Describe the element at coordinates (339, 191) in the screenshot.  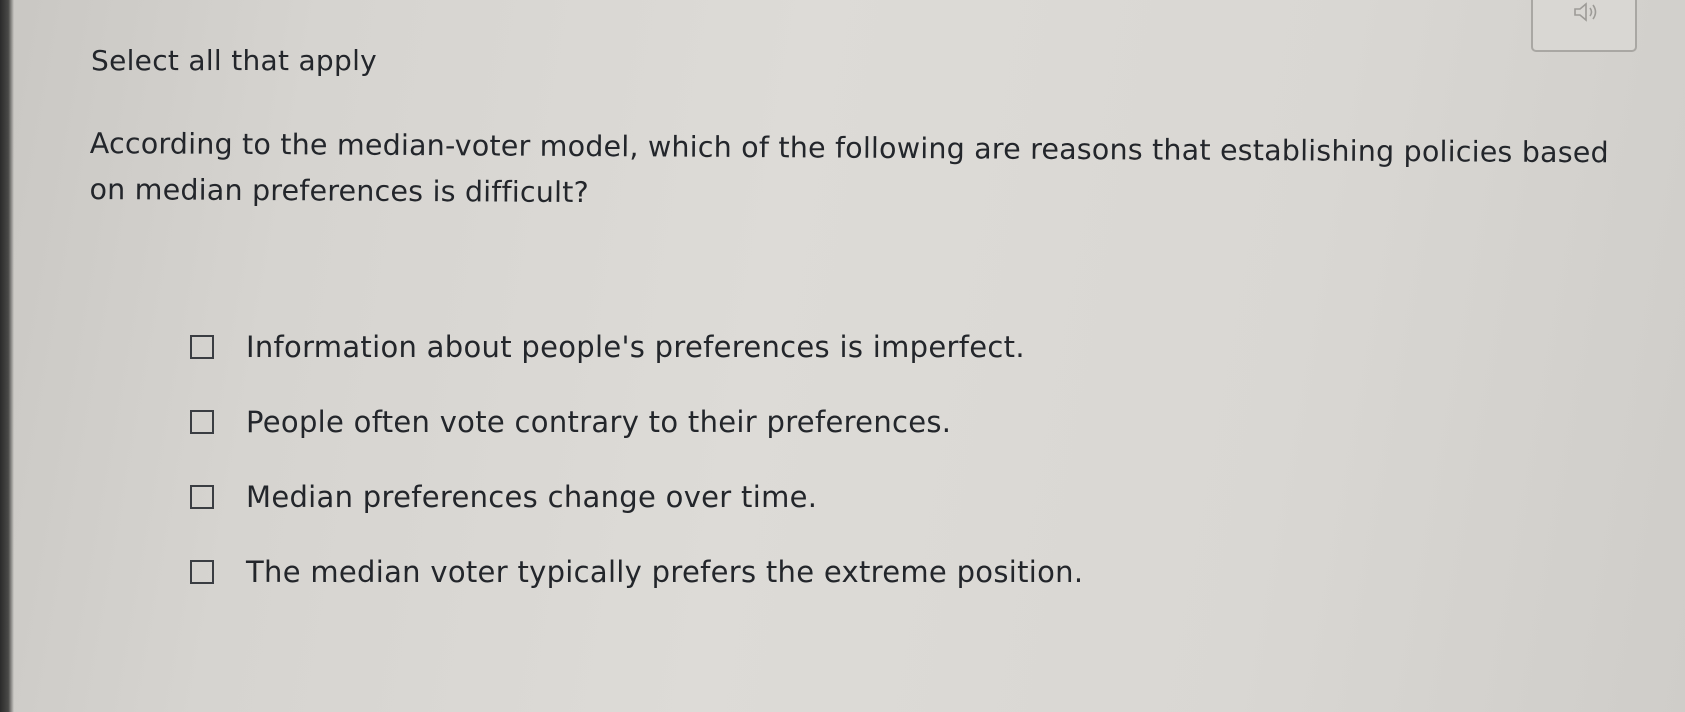
I see `question-line-2: on median preferences is difficult?` at that location.